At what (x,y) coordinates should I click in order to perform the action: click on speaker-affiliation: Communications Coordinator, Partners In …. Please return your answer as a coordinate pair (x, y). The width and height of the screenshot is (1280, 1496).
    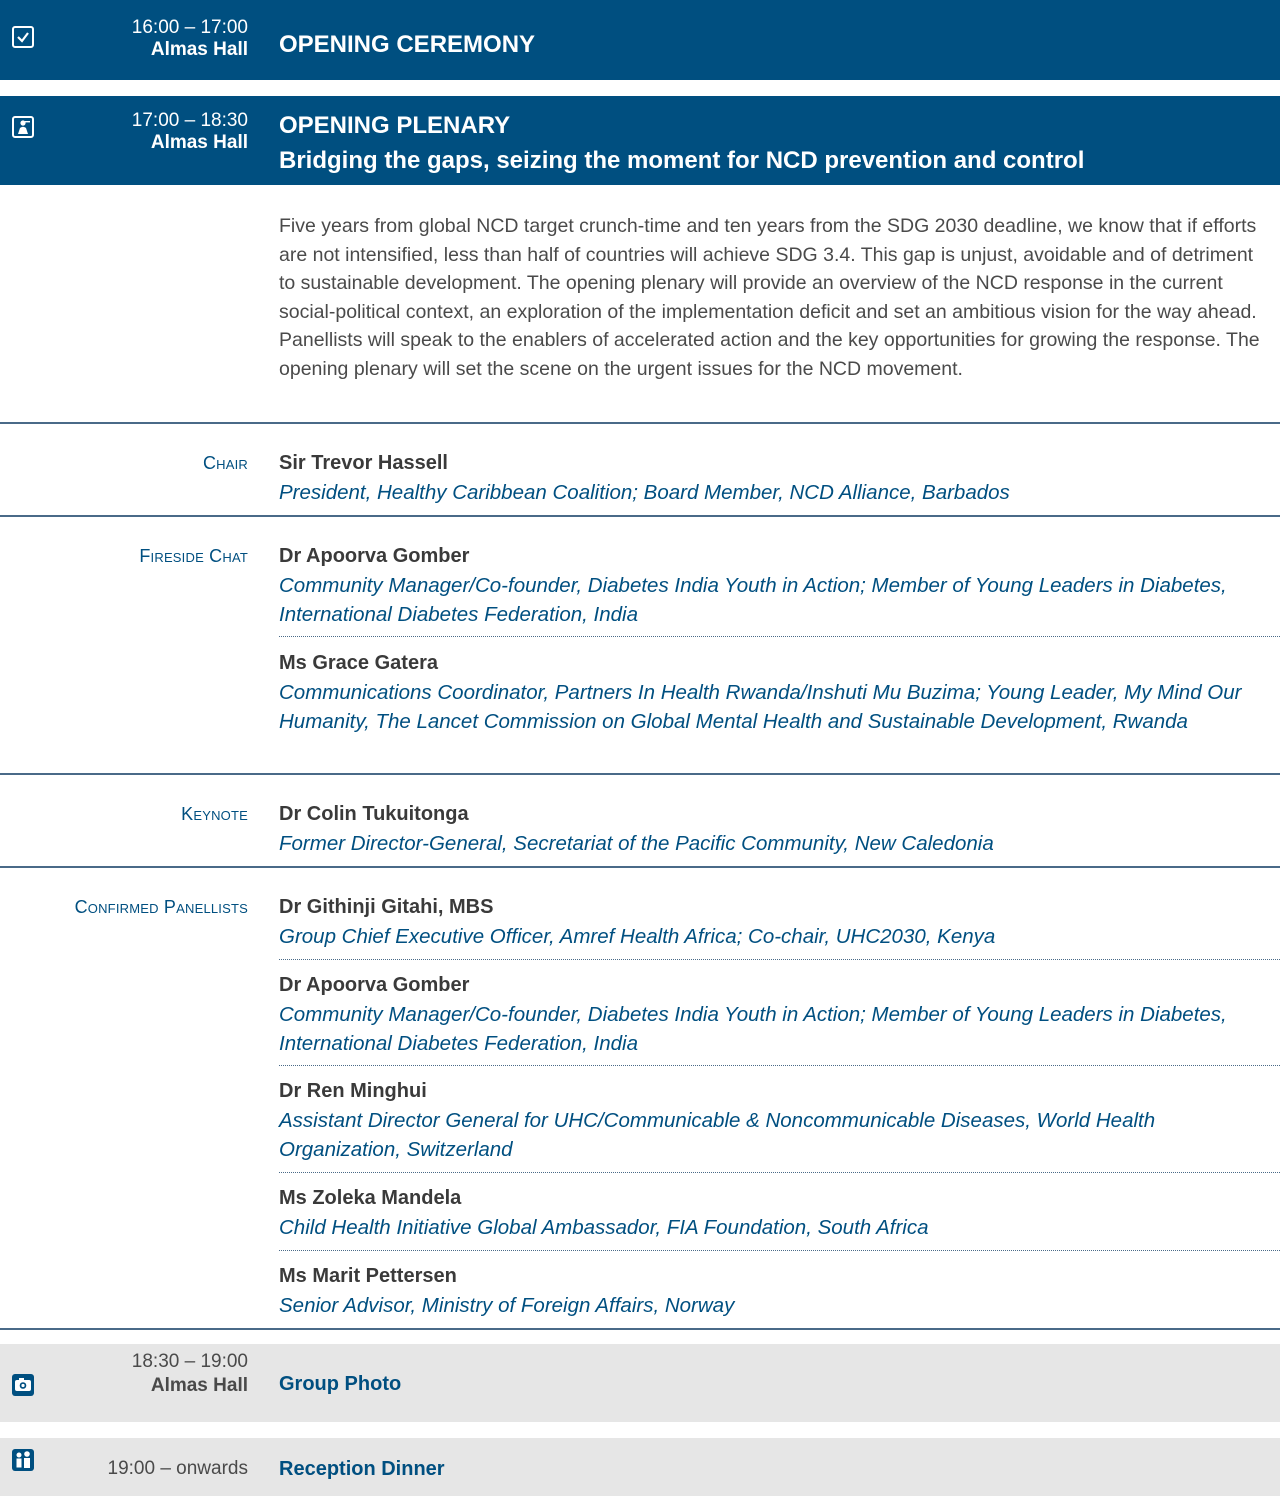
    Looking at the image, I should click on (760, 707).